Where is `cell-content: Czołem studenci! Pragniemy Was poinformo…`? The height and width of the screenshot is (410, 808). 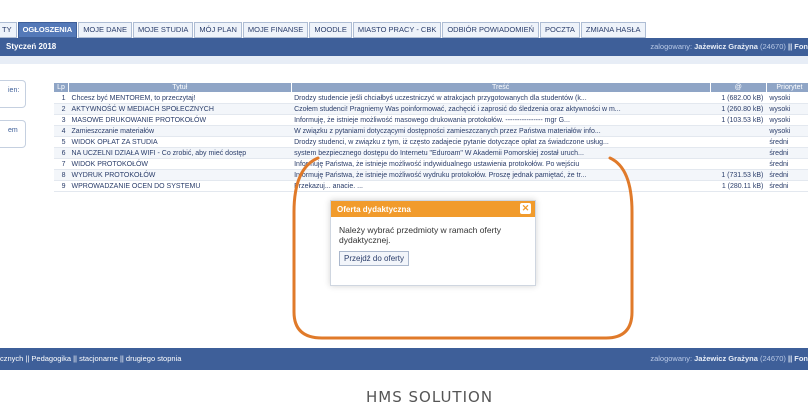
cell-content: Czołem studenci! Pragniemy Was poinformo… is located at coordinates (501, 109).